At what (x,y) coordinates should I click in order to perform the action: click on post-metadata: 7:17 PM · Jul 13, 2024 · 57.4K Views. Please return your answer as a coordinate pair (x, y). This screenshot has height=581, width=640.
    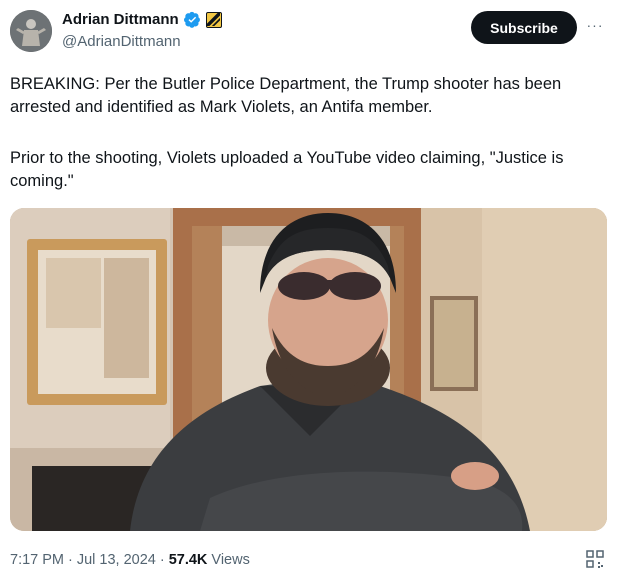
    Looking at the image, I should click on (130, 560).